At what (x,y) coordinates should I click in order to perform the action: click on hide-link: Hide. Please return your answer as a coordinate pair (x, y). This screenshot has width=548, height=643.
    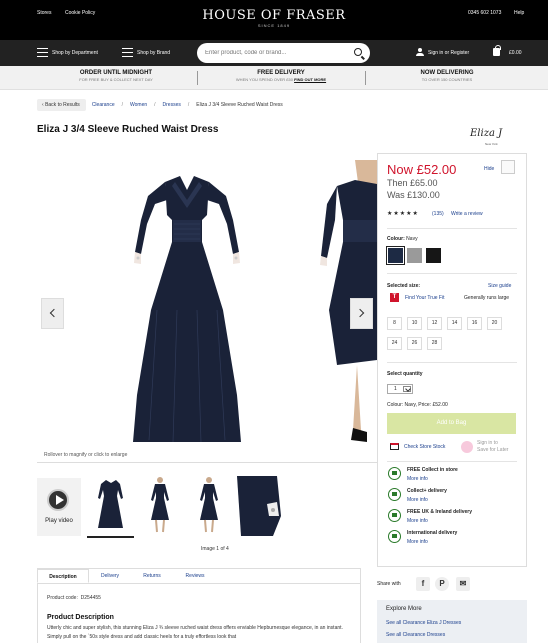
    Looking at the image, I should click on (489, 169).